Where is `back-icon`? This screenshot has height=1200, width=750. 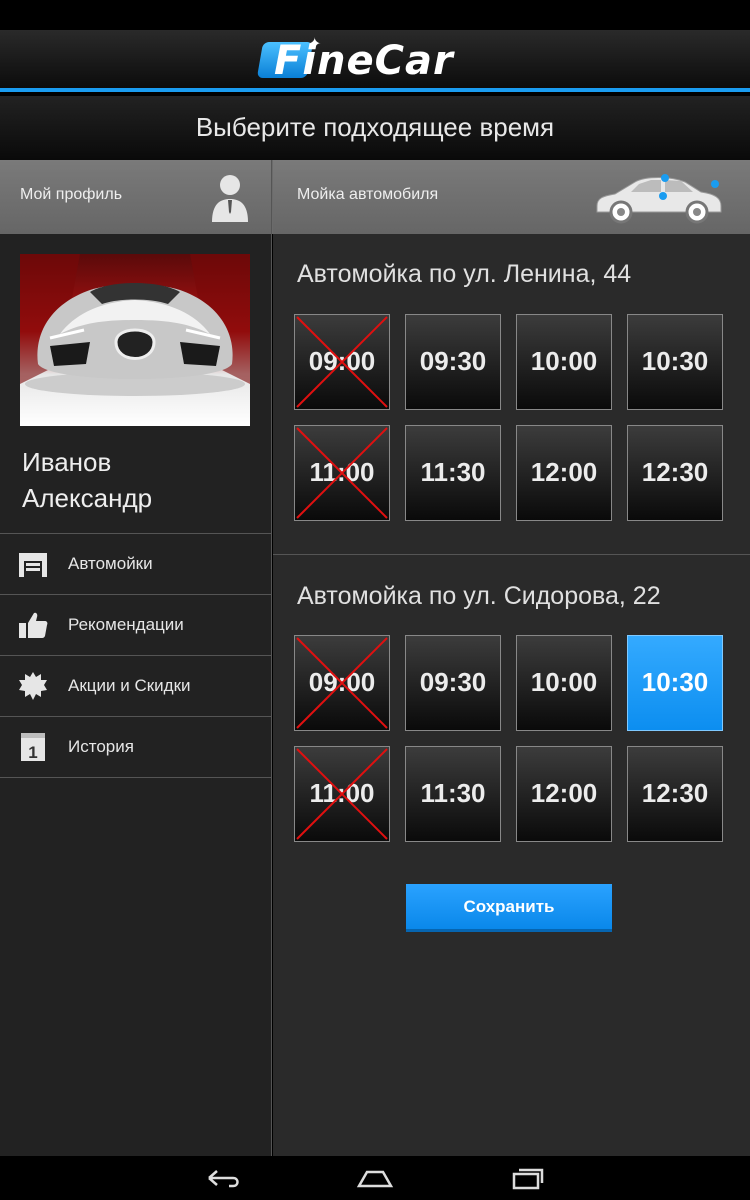 back-icon is located at coordinates (223, 1178).